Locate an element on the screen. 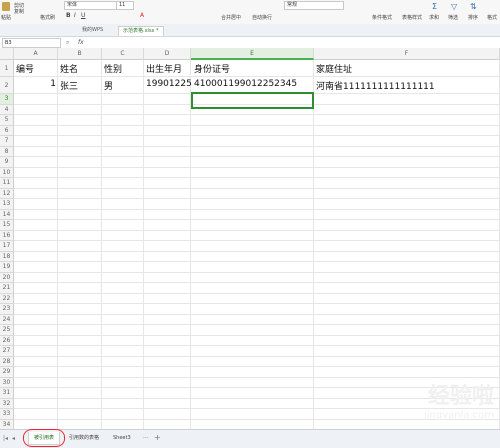 This screenshot has height=448, width=500. row-header-15: 15 is located at coordinates (7, 225).